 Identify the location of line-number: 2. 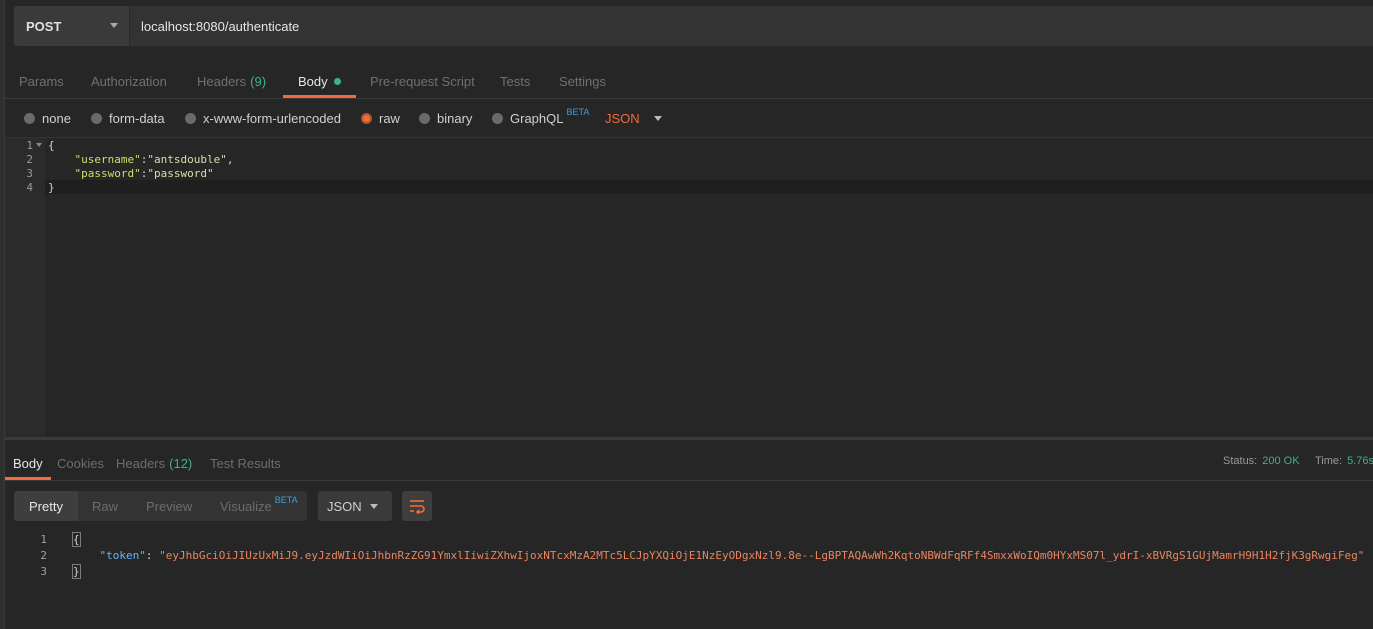
(43, 555).